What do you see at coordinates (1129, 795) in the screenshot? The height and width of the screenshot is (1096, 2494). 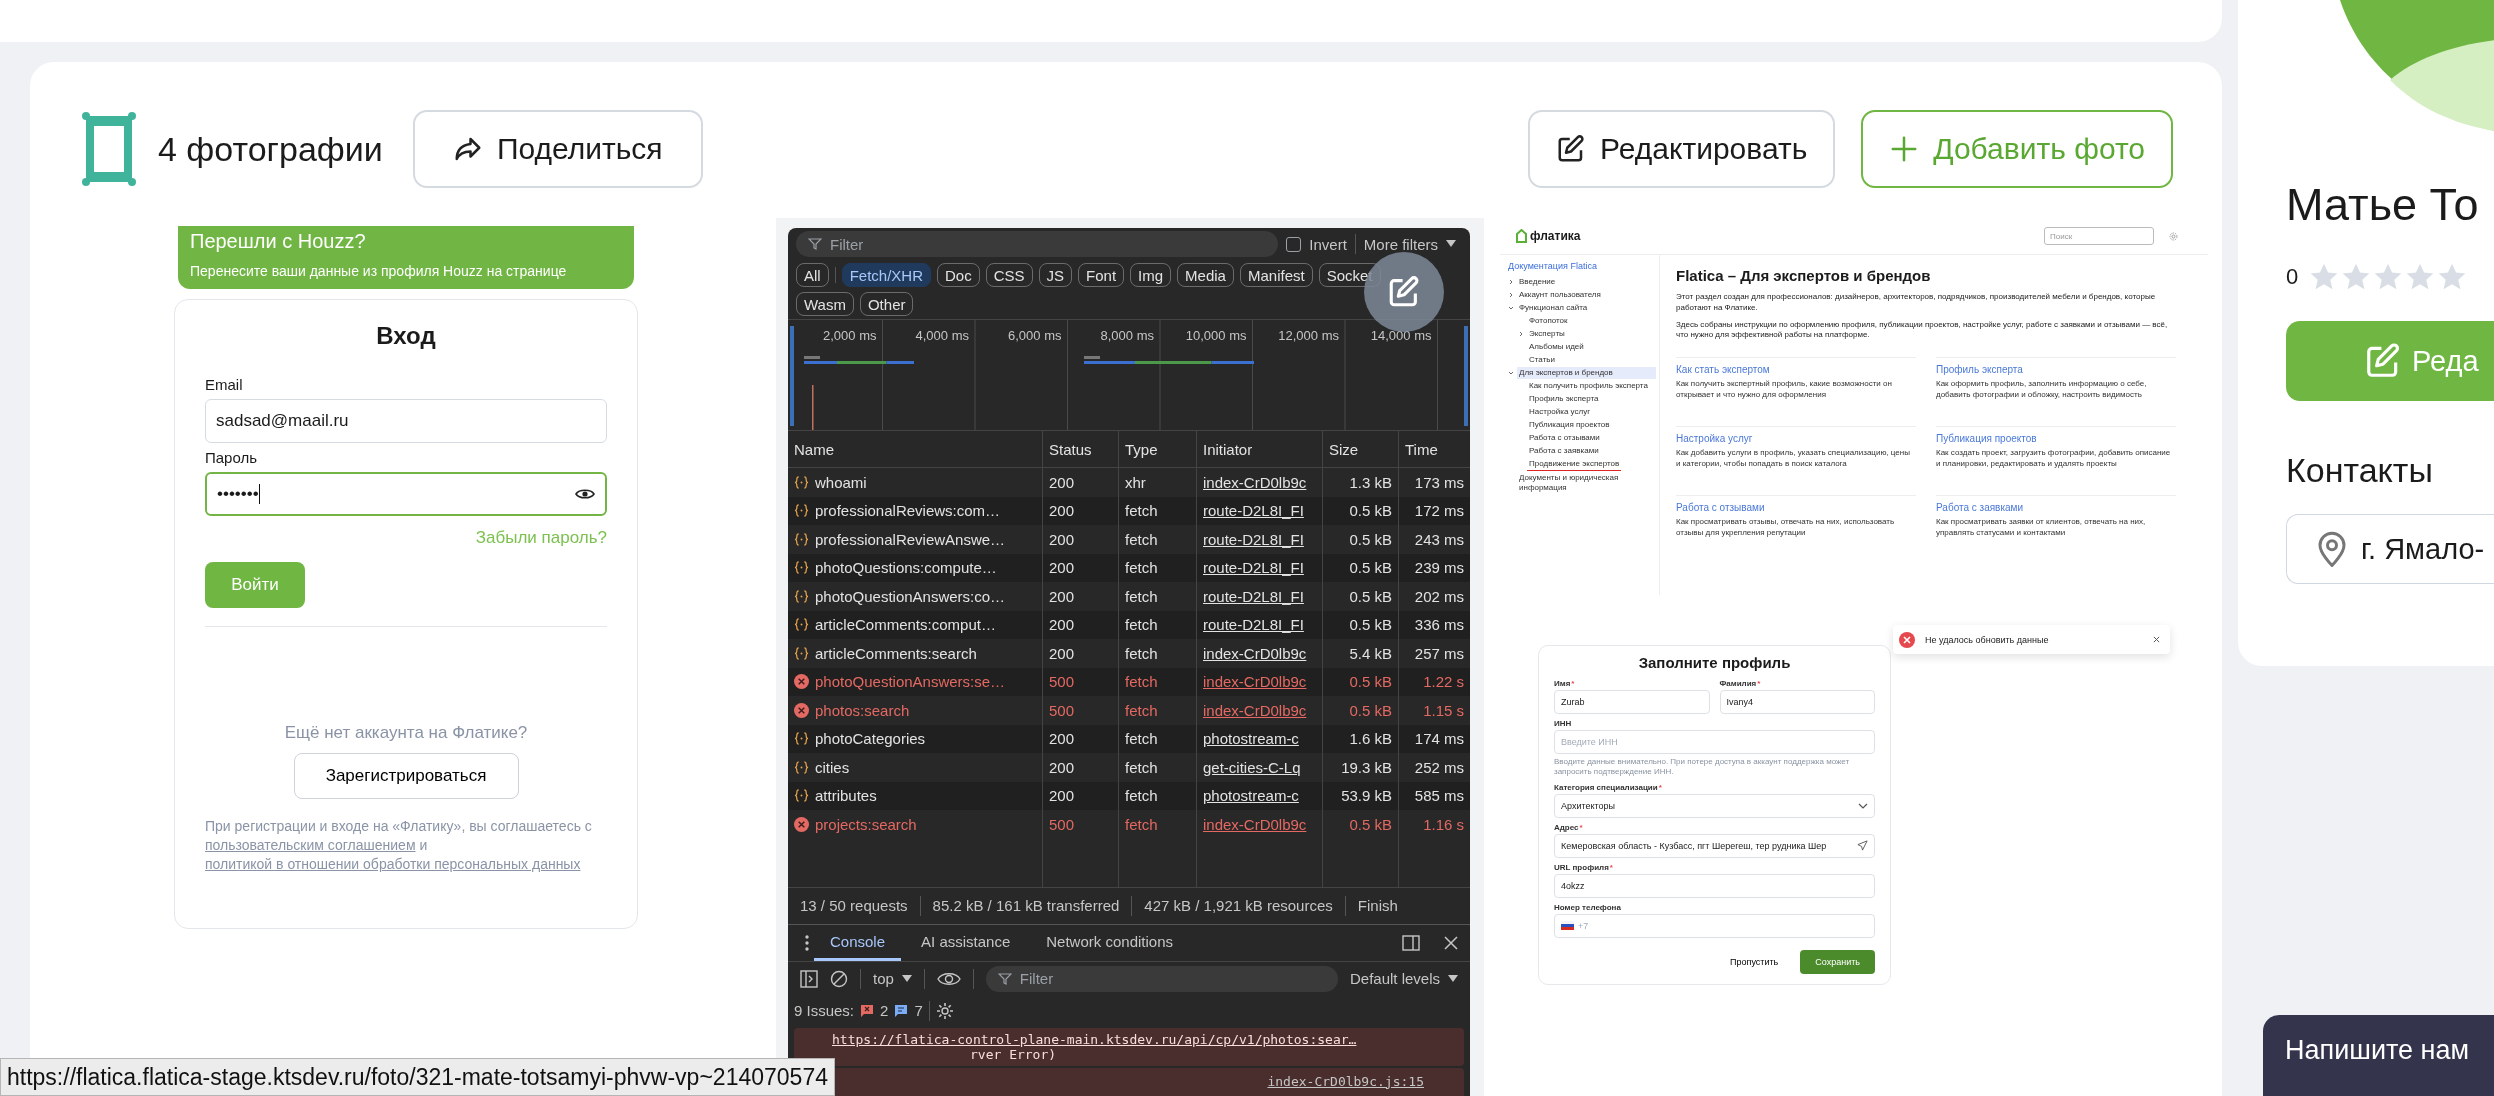 I see `request-row: attributes 200 fetch photostream-c 53.9 kB 585 ms` at bounding box center [1129, 795].